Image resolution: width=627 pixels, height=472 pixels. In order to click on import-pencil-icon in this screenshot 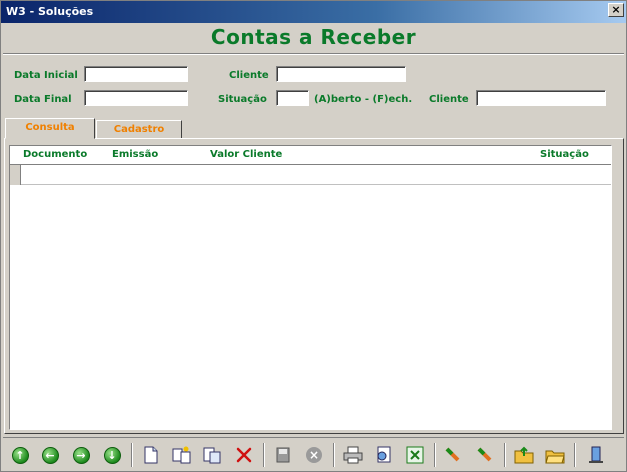, I will do `click(484, 454)`.